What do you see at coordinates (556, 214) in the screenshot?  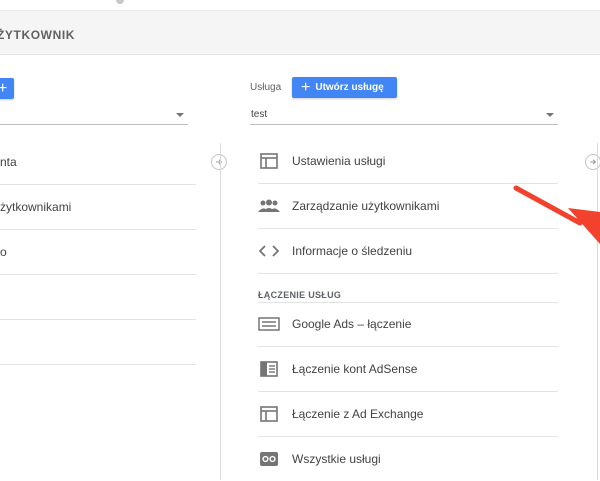 I see `annotation-arrow-icon` at bounding box center [556, 214].